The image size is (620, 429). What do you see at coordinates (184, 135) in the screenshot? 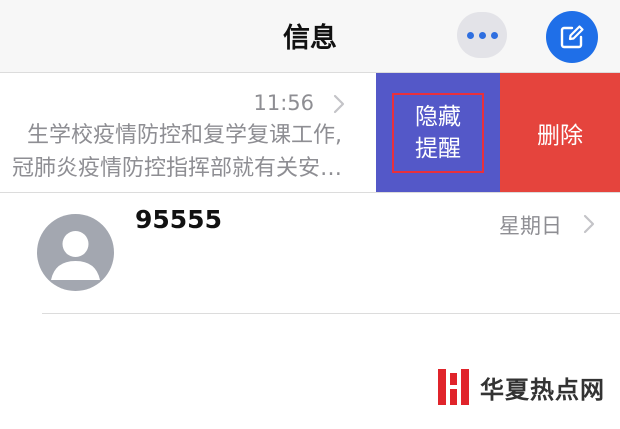
I see `preview-line: 生学校疫情防控和复学复课工作,` at bounding box center [184, 135].